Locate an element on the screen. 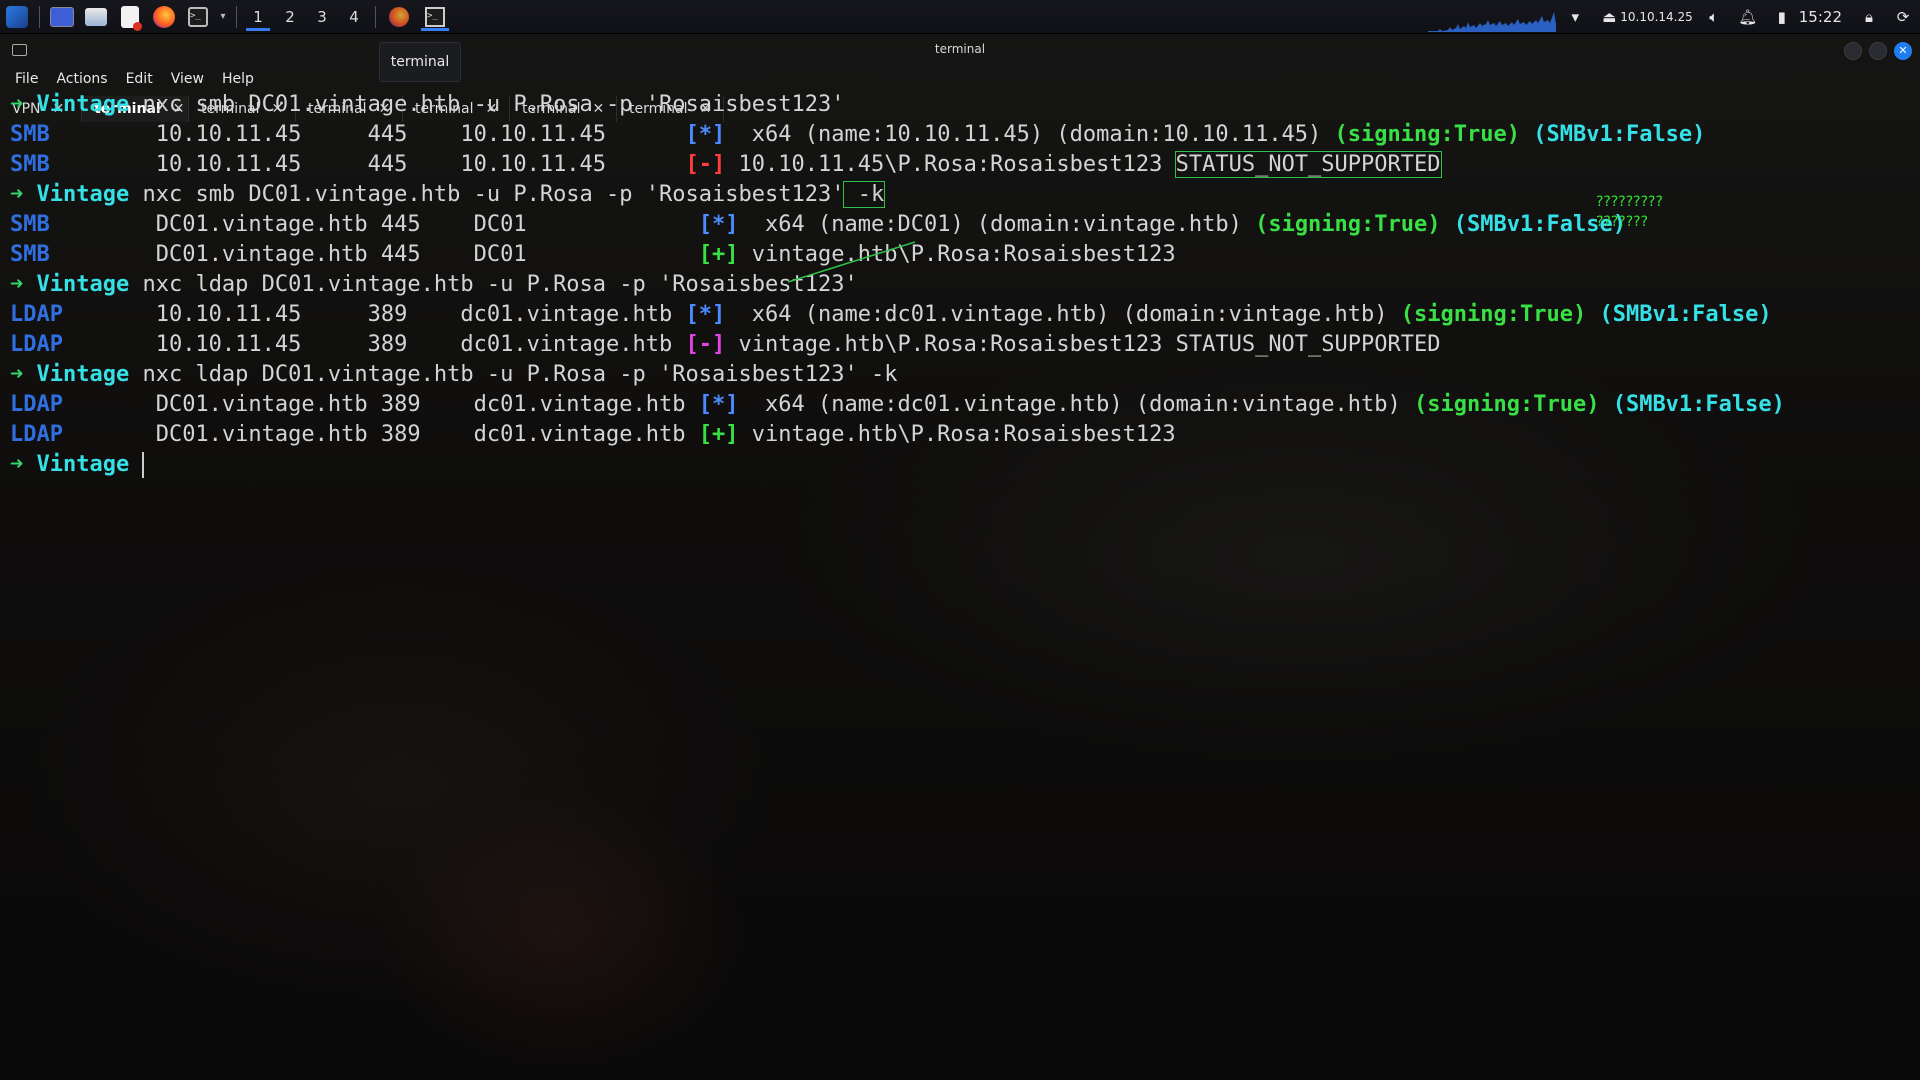 This screenshot has height=1080, width=1920. clock: 15:22 is located at coordinates (1820, 17).